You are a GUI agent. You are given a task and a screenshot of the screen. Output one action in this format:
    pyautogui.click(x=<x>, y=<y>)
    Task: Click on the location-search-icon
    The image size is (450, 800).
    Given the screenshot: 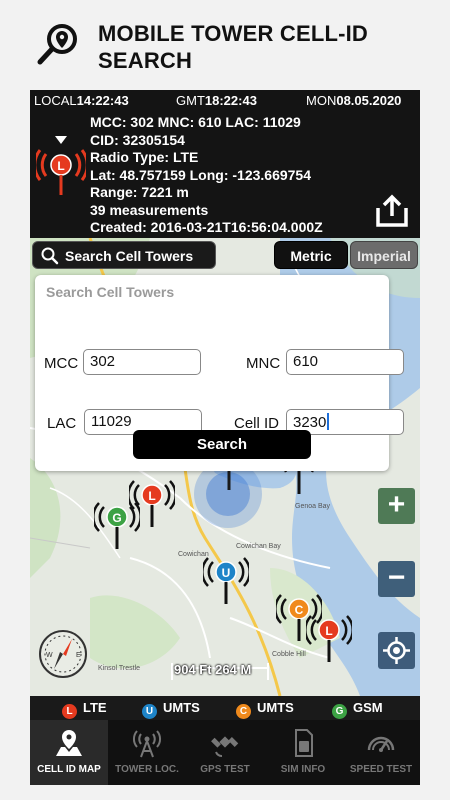 What is the action you would take?
    pyautogui.click(x=57, y=44)
    